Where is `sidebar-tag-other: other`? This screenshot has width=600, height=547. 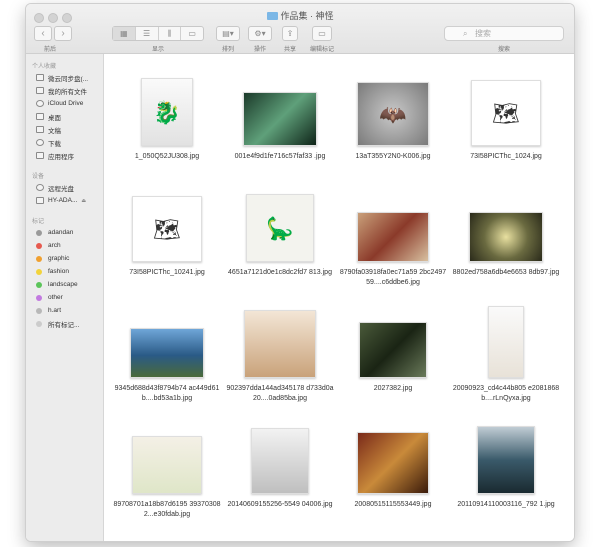
sidebar-tag-other: other is located at coordinates (64, 297).